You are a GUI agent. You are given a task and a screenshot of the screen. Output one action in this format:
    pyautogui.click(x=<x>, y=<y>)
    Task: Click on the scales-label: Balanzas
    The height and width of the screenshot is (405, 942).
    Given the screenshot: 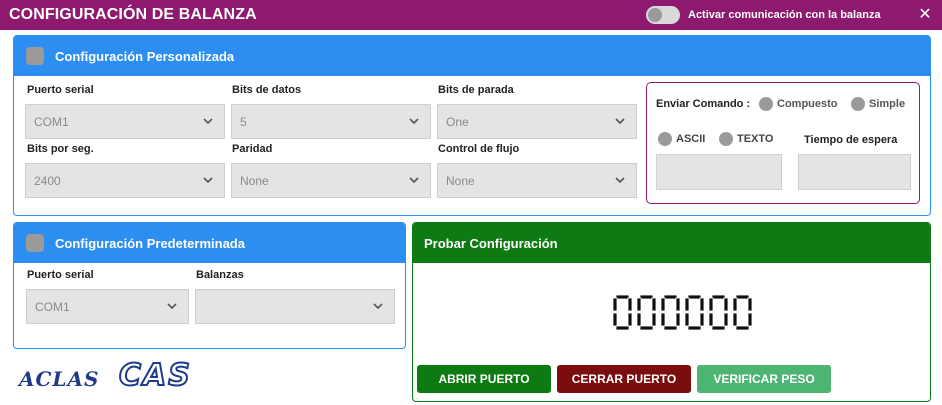 What is the action you would take?
    pyautogui.click(x=220, y=275)
    